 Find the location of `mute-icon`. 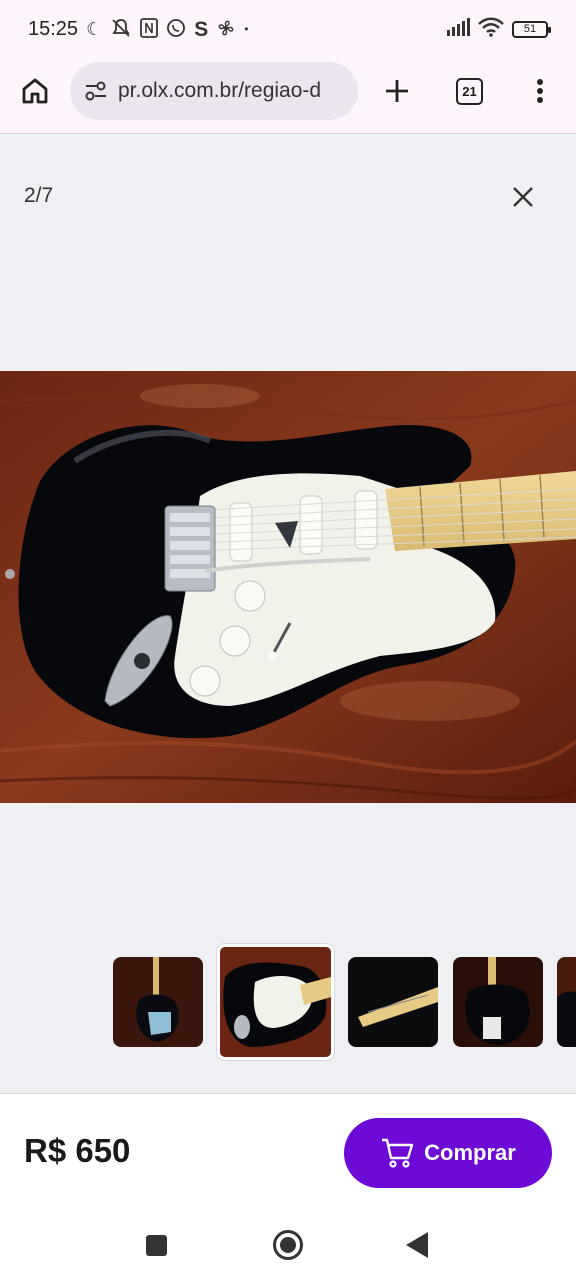

mute-icon is located at coordinates (121, 29).